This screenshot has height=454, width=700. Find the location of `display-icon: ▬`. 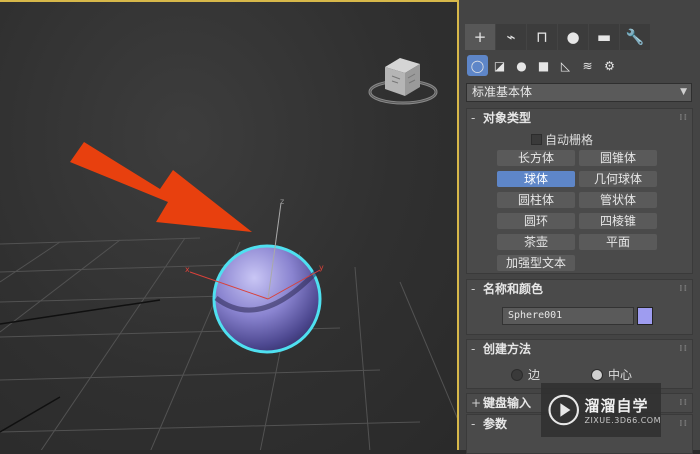

display-icon: ▬ is located at coordinates (604, 37).